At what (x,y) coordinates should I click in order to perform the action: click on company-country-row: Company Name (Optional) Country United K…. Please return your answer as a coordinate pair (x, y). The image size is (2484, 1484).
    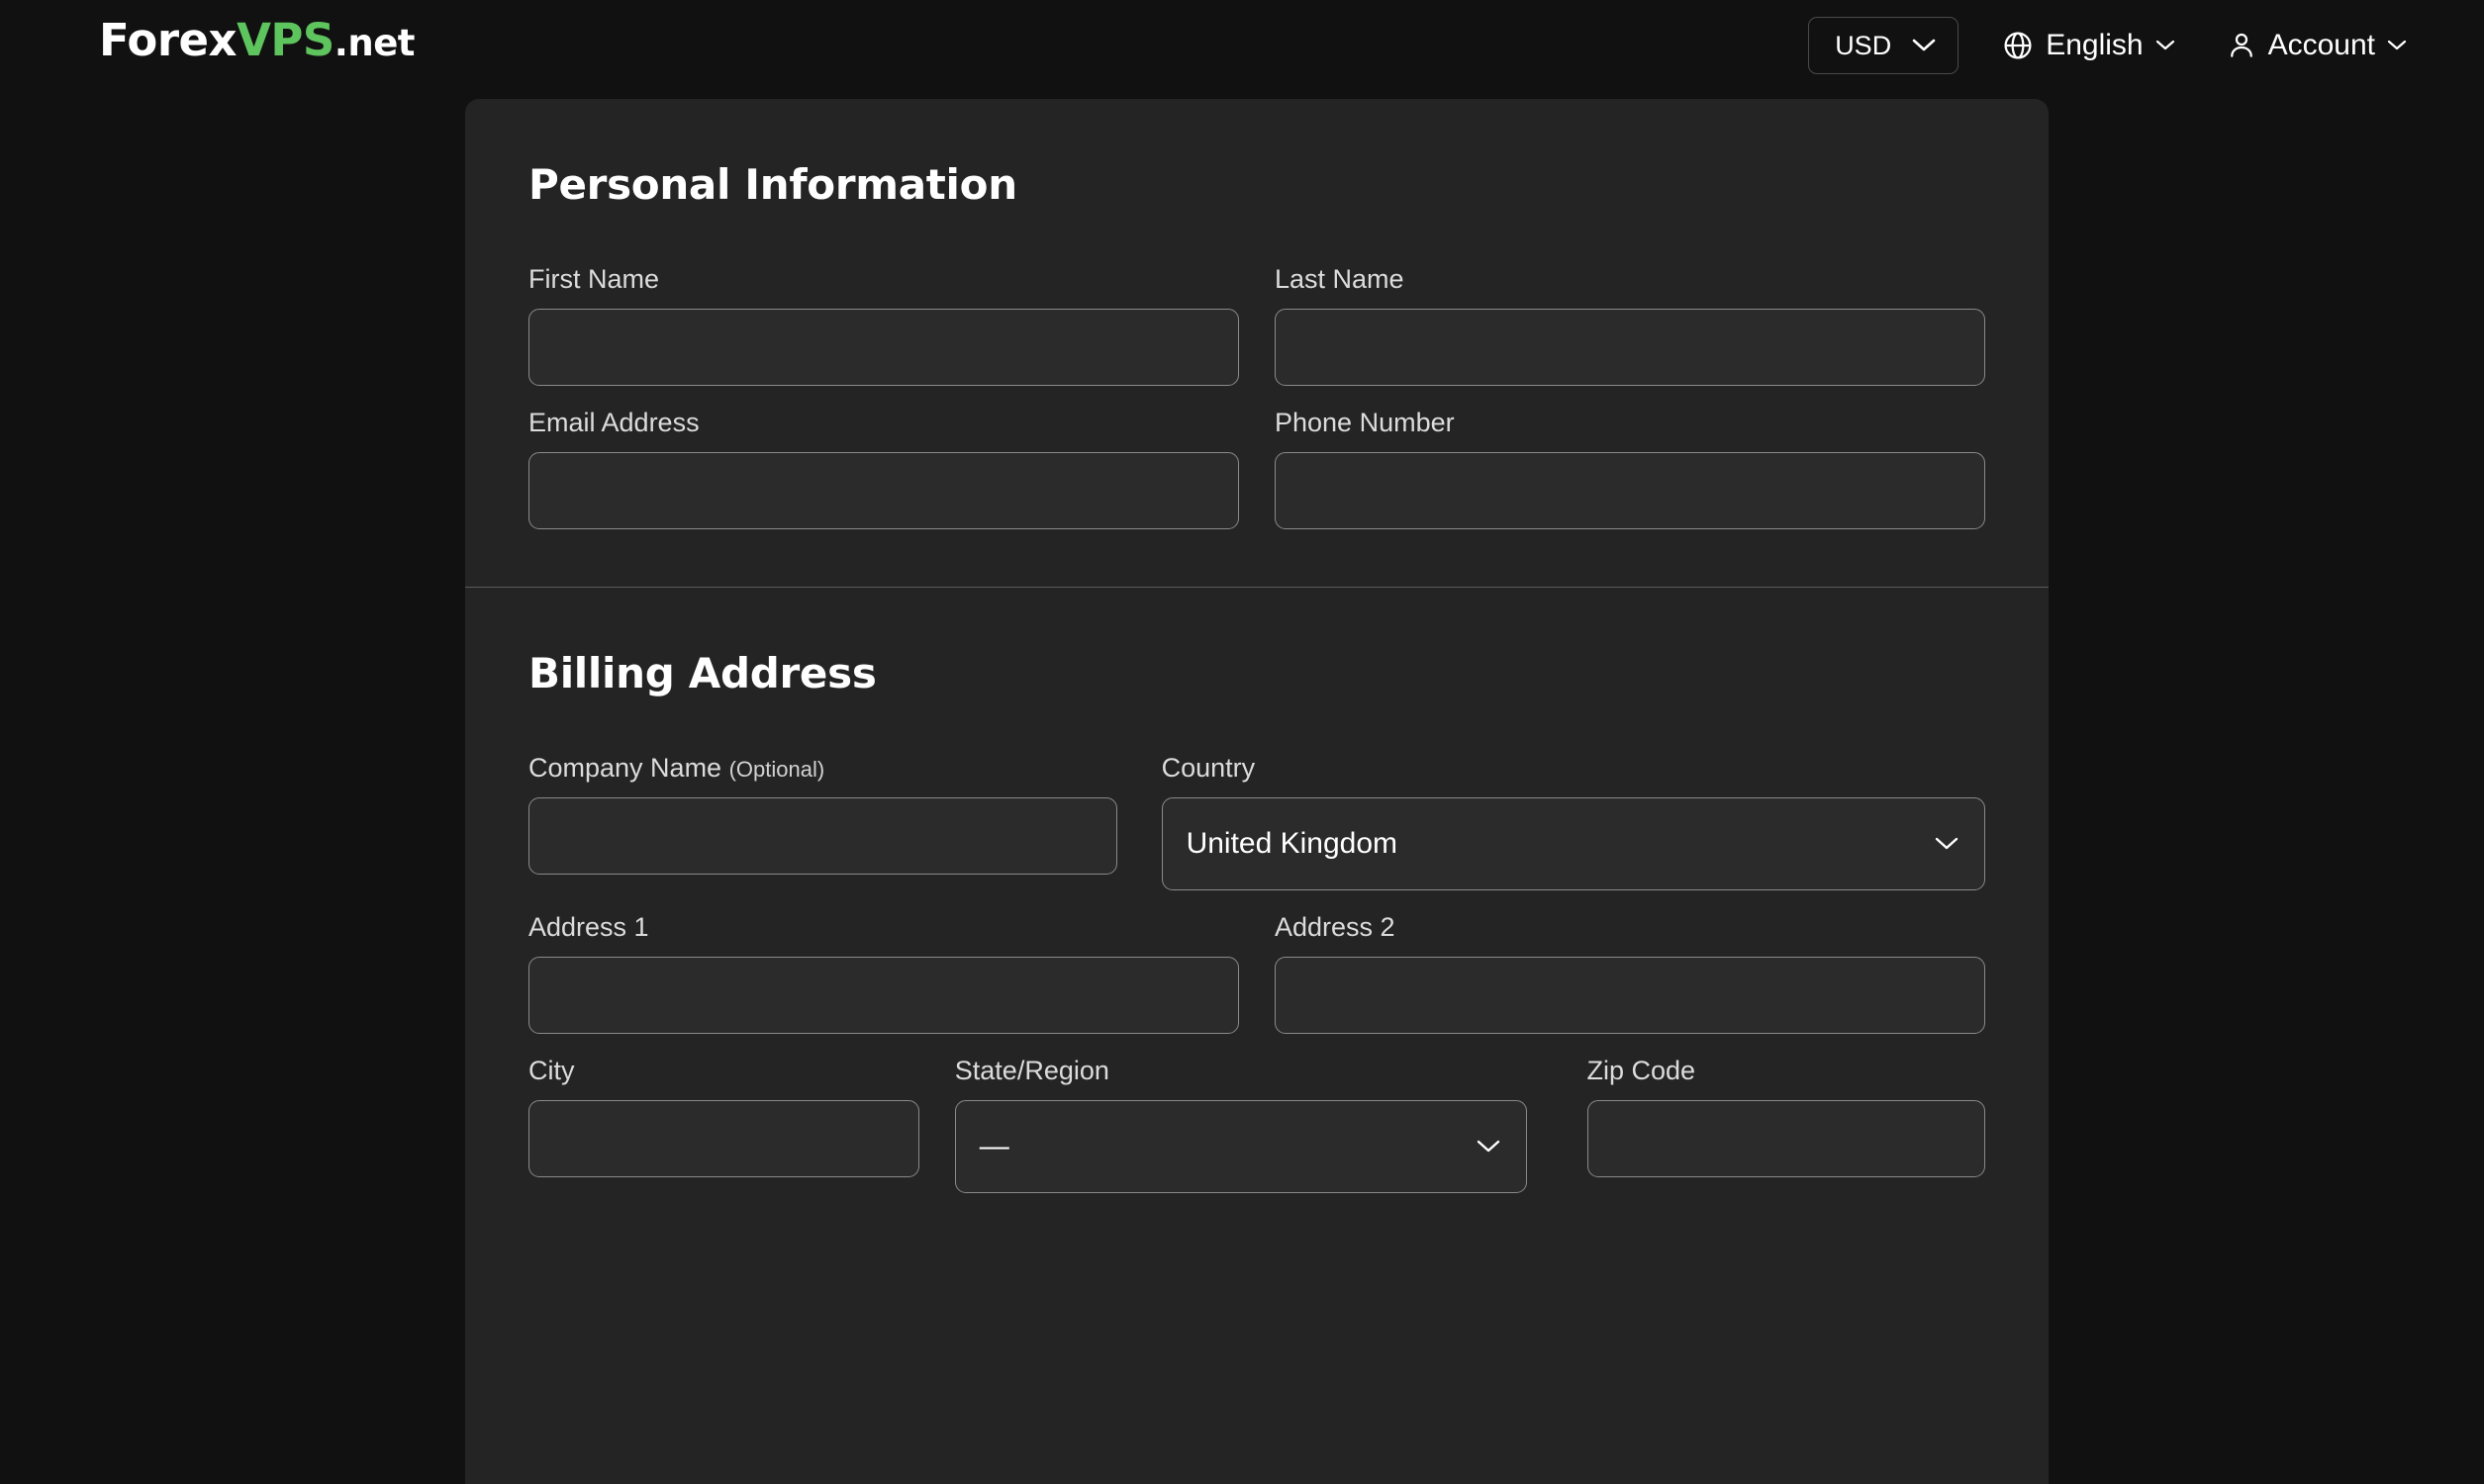
    Looking at the image, I should click on (1257, 821).